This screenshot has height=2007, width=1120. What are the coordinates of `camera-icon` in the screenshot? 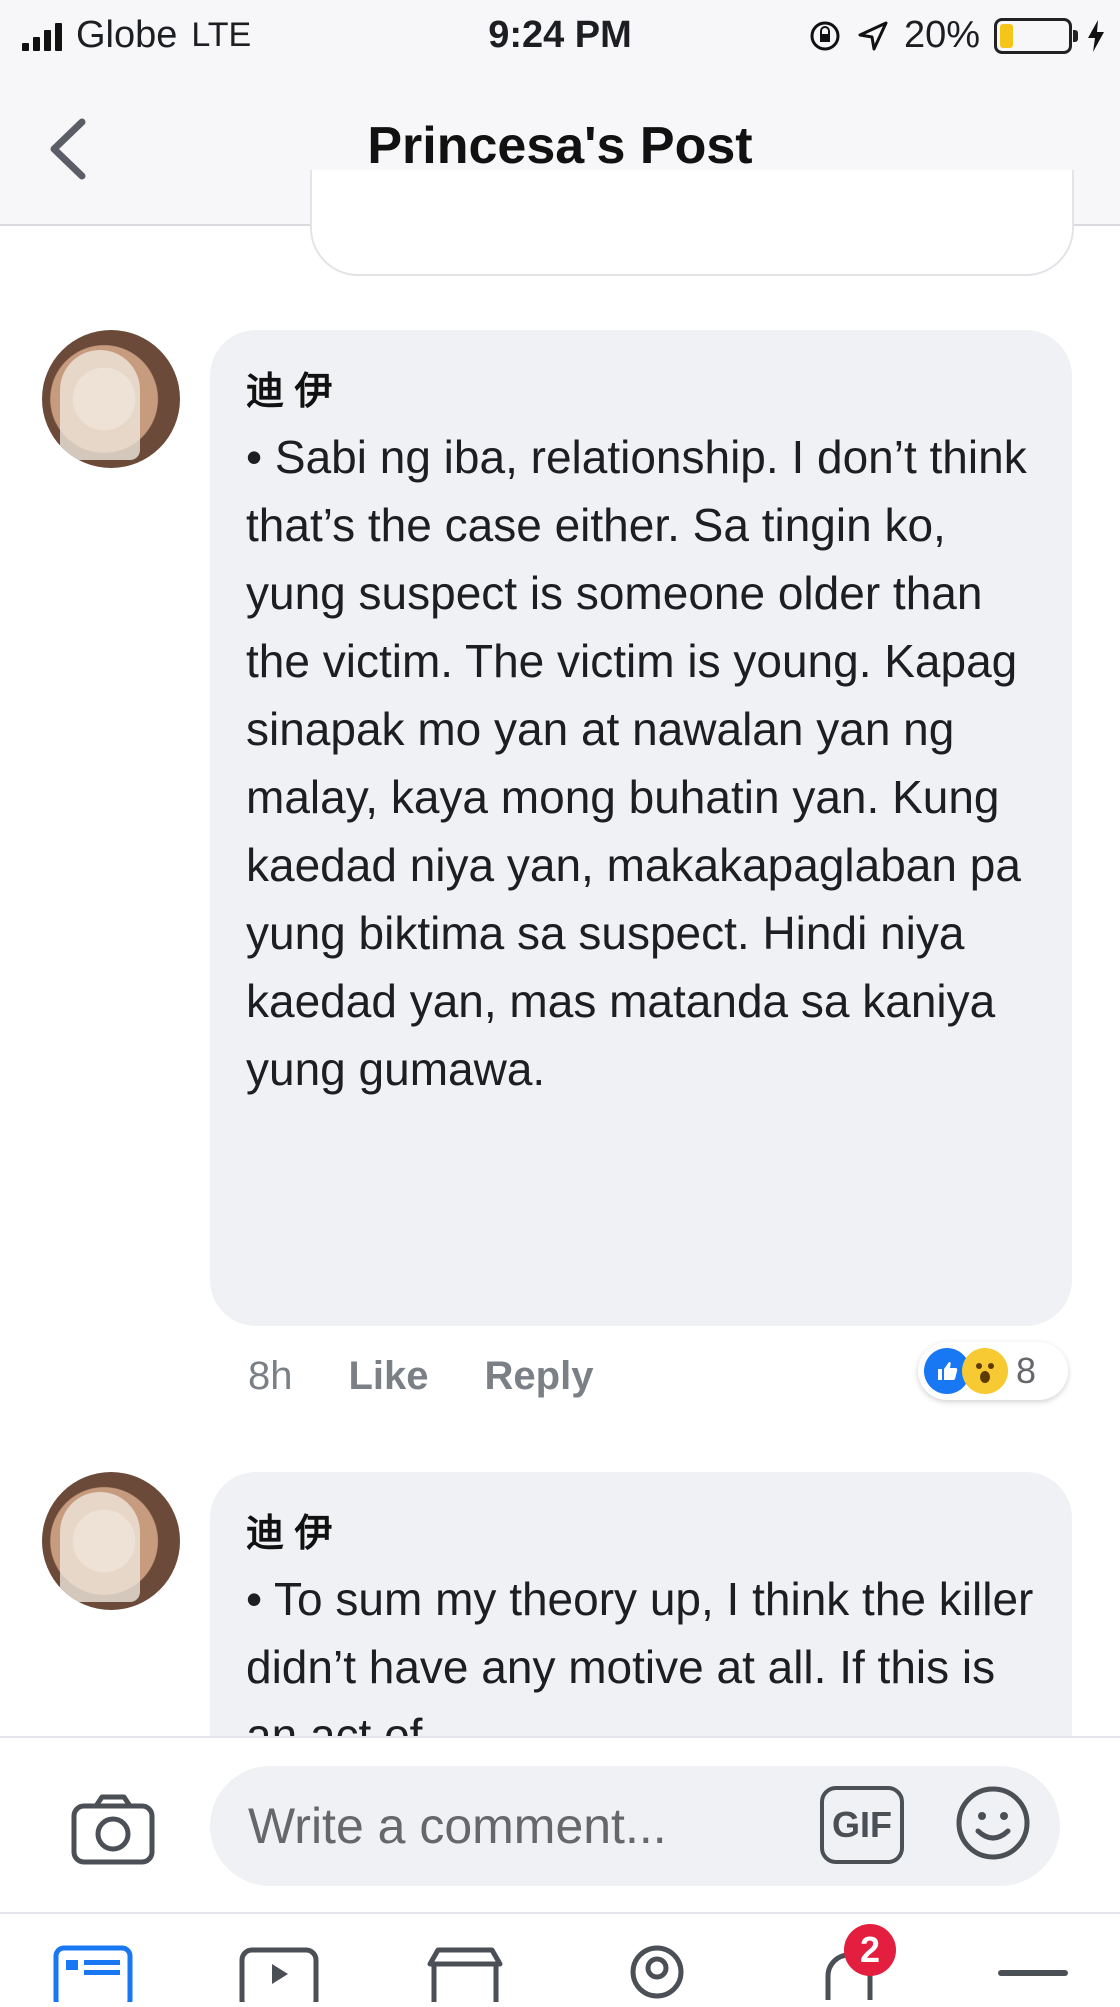 It's located at (113, 1829).